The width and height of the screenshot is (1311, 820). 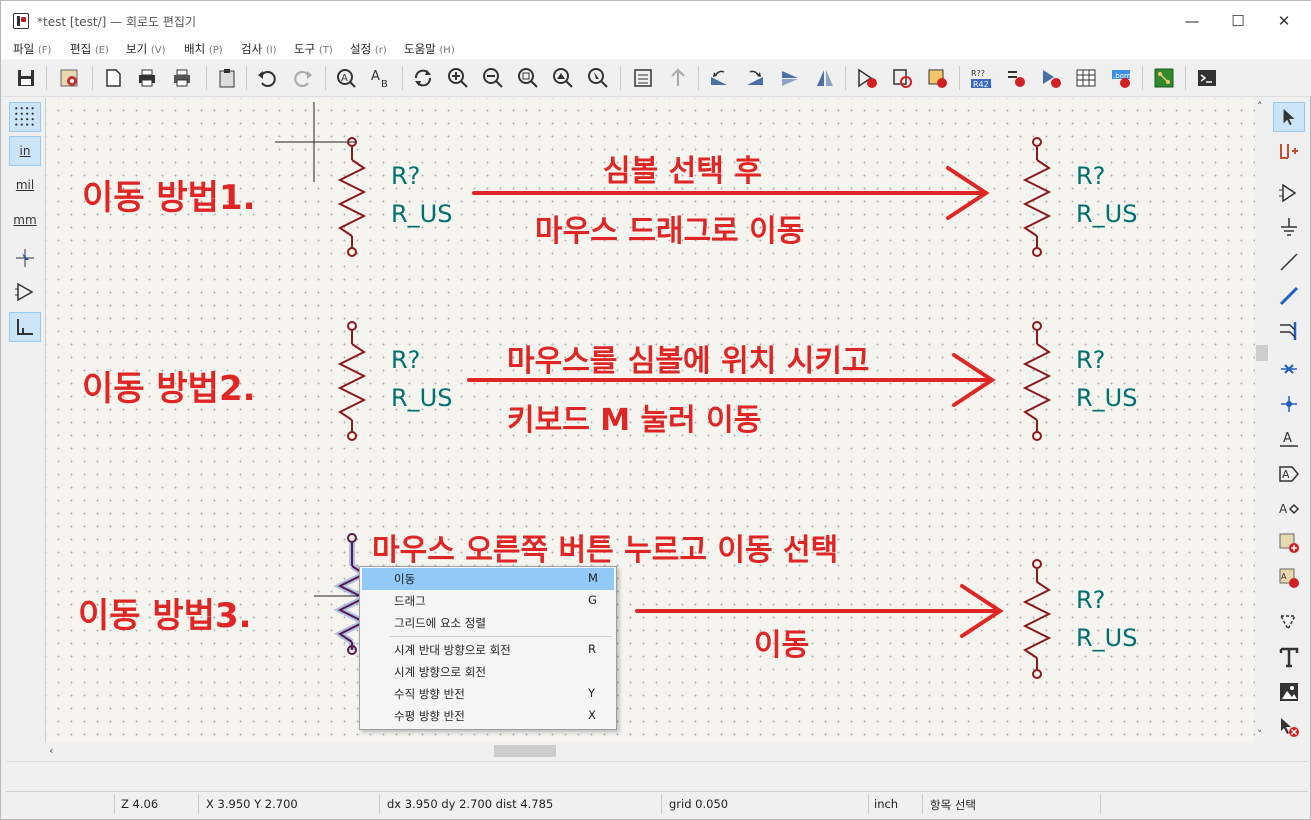 What do you see at coordinates (32, 49) in the screenshot?
I see `menu-file: 파일 (F)` at bounding box center [32, 49].